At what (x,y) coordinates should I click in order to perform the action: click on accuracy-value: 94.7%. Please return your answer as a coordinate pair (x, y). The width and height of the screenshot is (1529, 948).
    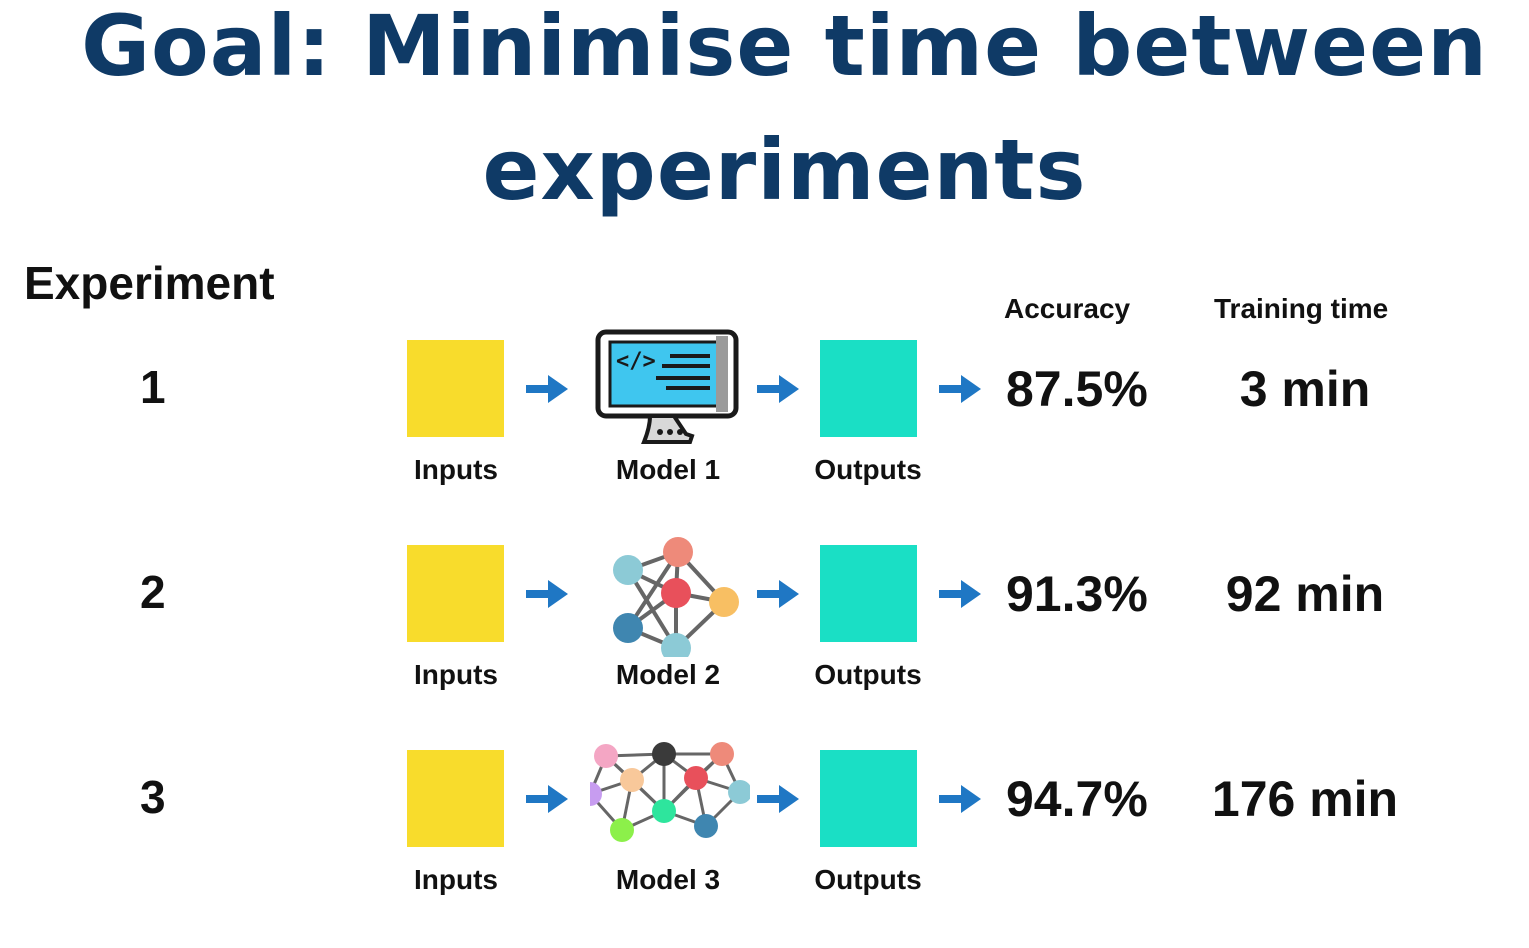
    Looking at the image, I should click on (1077, 799).